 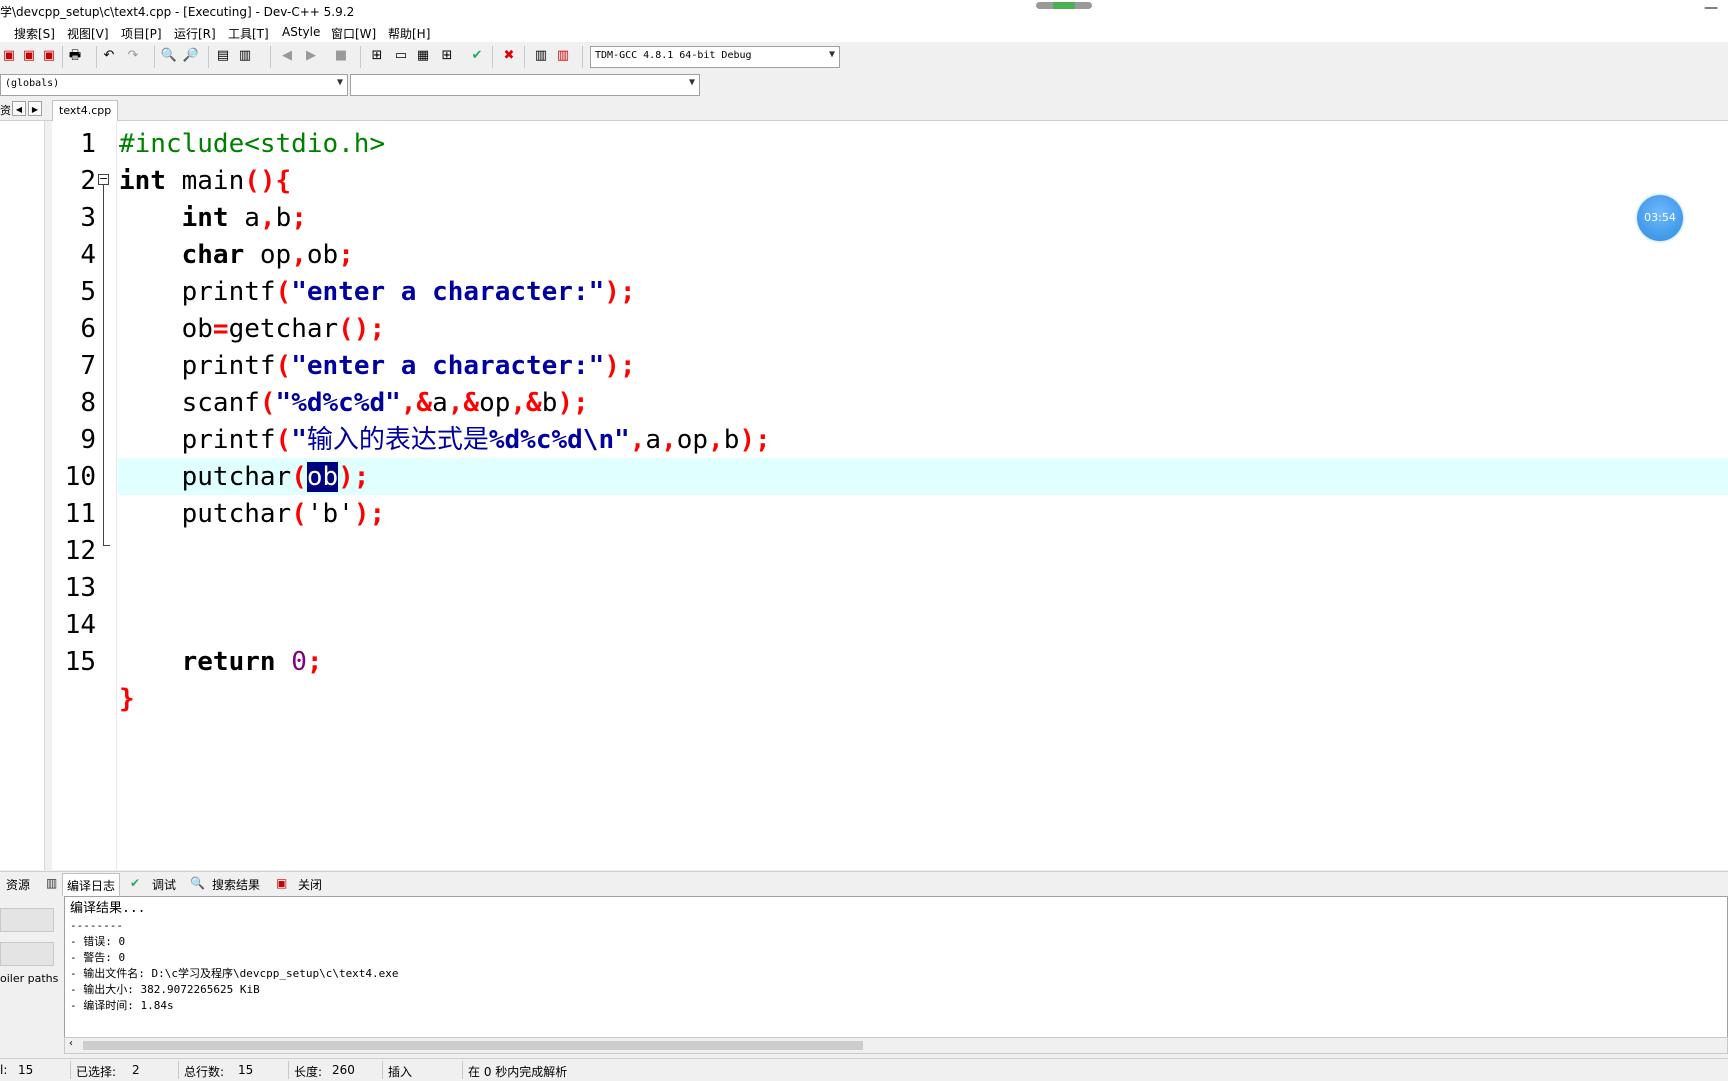 What do you see at coordinates (98, 957) in the screenshot?
I see `log-line: - 警告: 0` at bounding box center [98, 957].